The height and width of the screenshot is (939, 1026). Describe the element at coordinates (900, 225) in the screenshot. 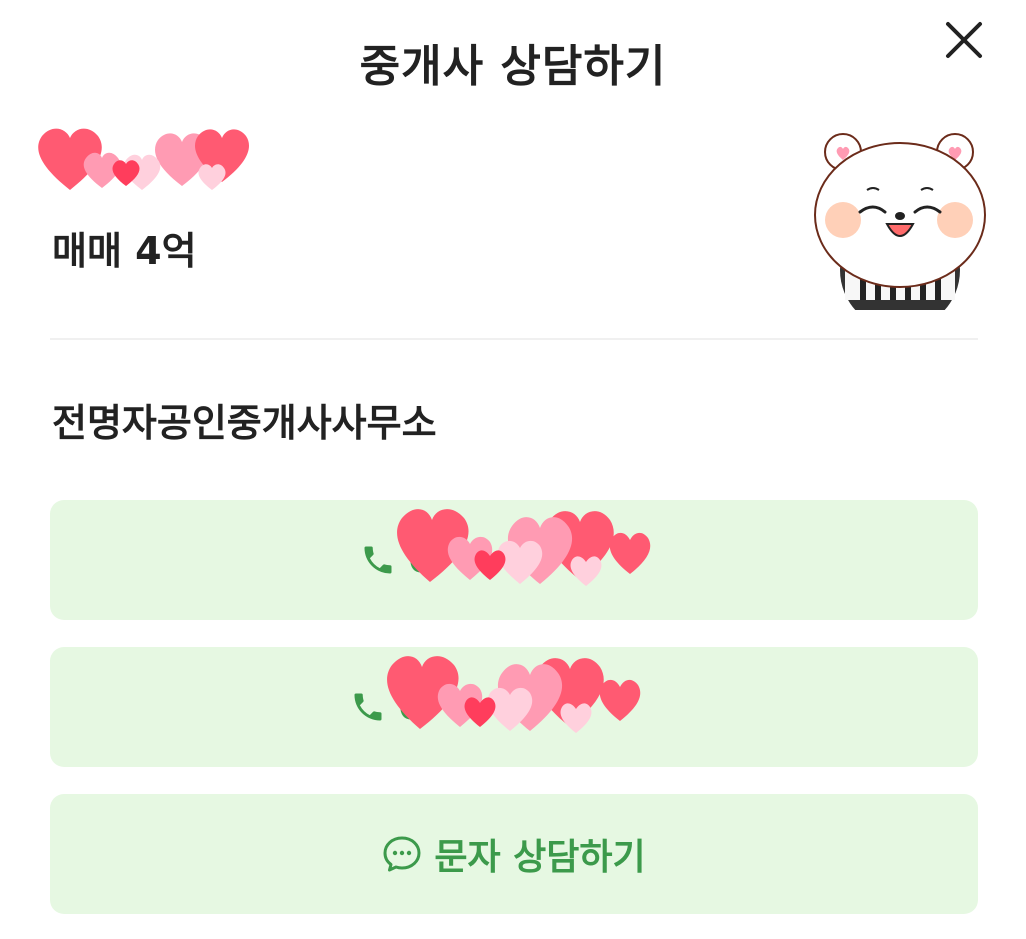

I see `bear-avatar` at that location.